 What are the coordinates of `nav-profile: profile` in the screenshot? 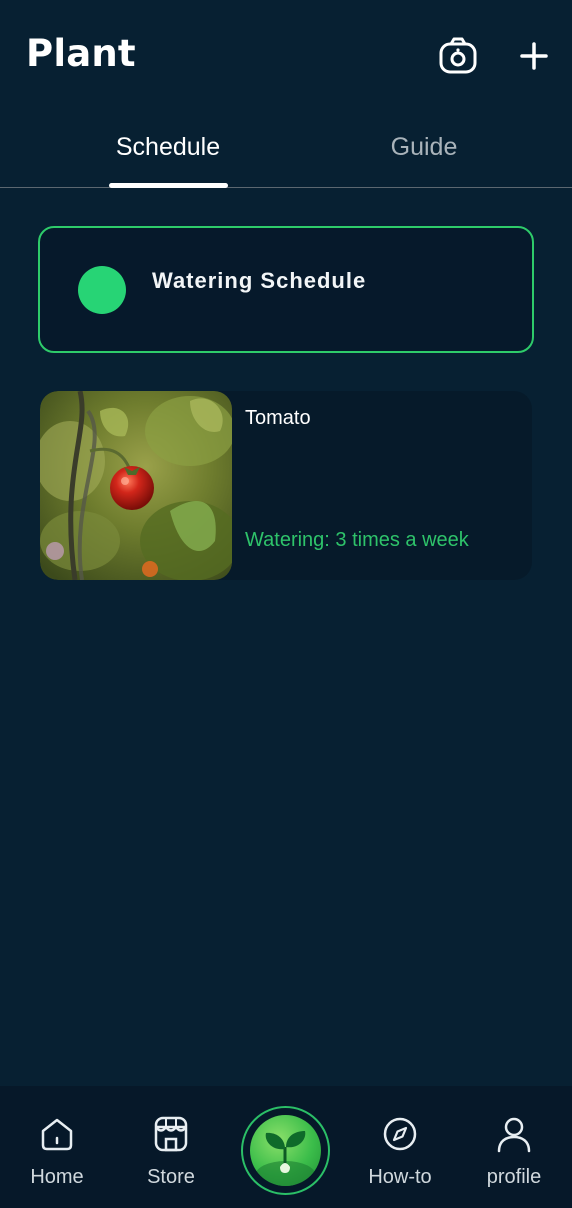 It's located at (514, 1147).